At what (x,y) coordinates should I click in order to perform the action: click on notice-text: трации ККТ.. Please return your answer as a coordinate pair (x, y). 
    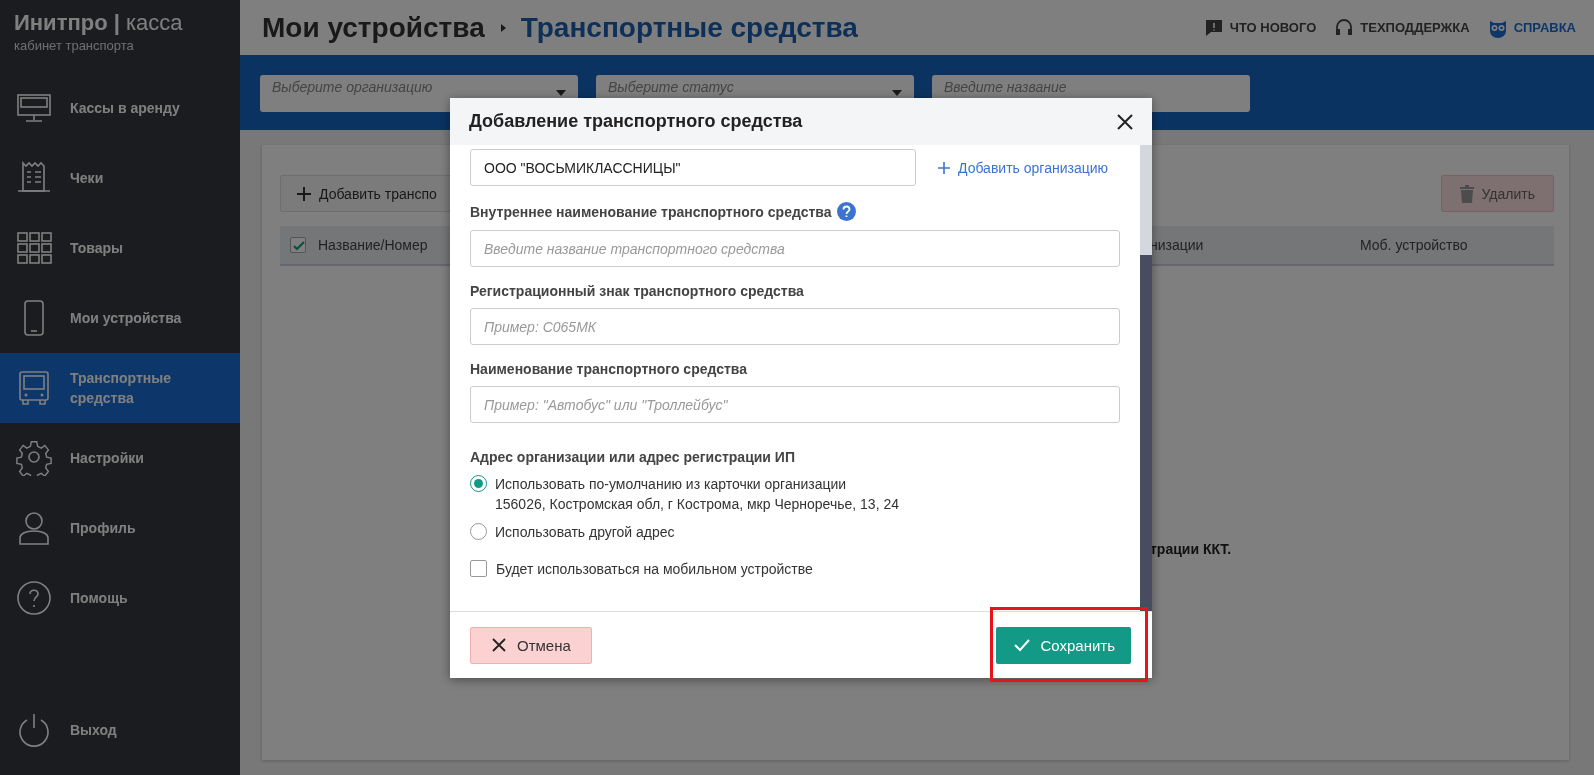
    Looking at the image, I should click on (1191, 549).